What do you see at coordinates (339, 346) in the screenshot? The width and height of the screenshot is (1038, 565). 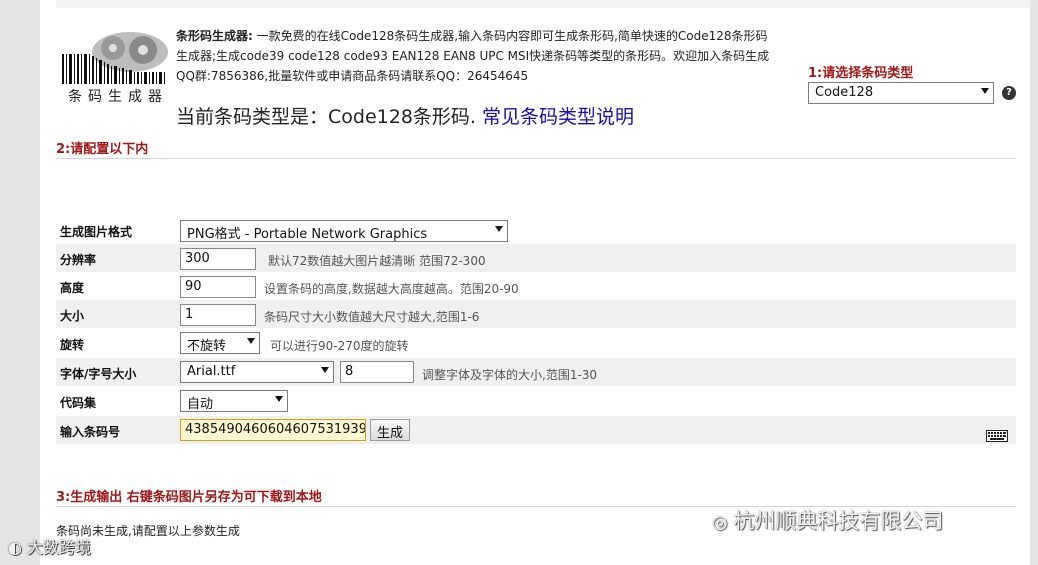 I see `rotate-hint: 可以进行90-270度的旋转` at bounding box center [339, 346].